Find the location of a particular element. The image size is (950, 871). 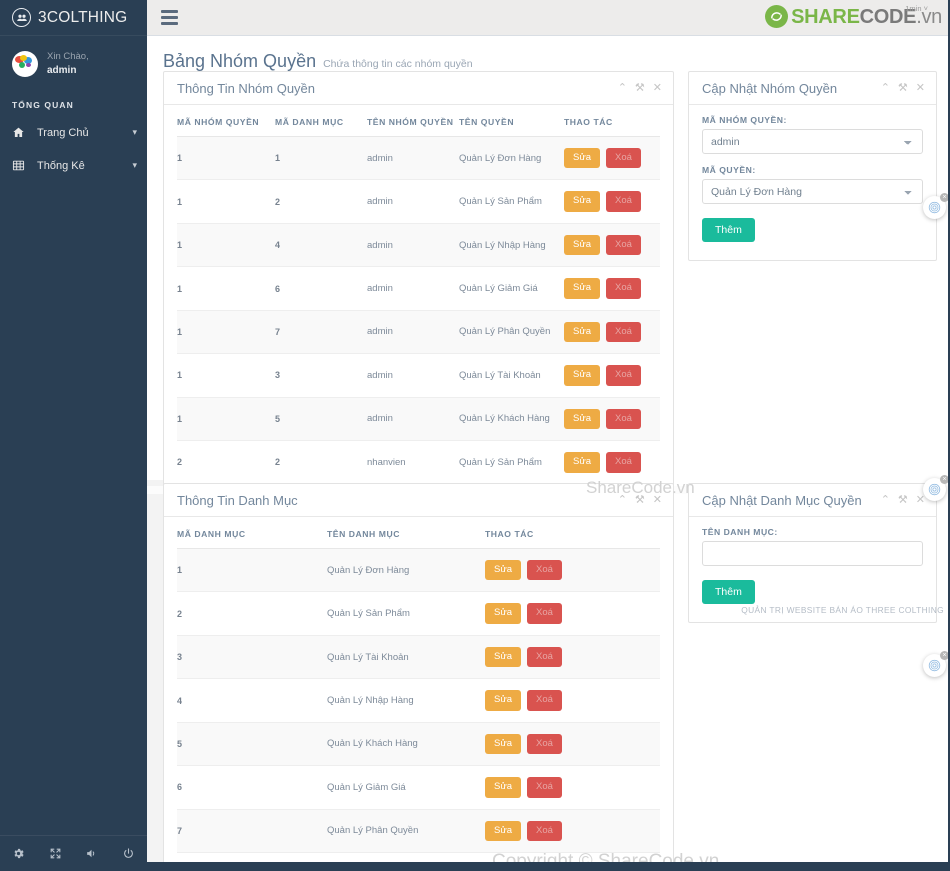

sidebar-footer is located at coordinates (73, 853).